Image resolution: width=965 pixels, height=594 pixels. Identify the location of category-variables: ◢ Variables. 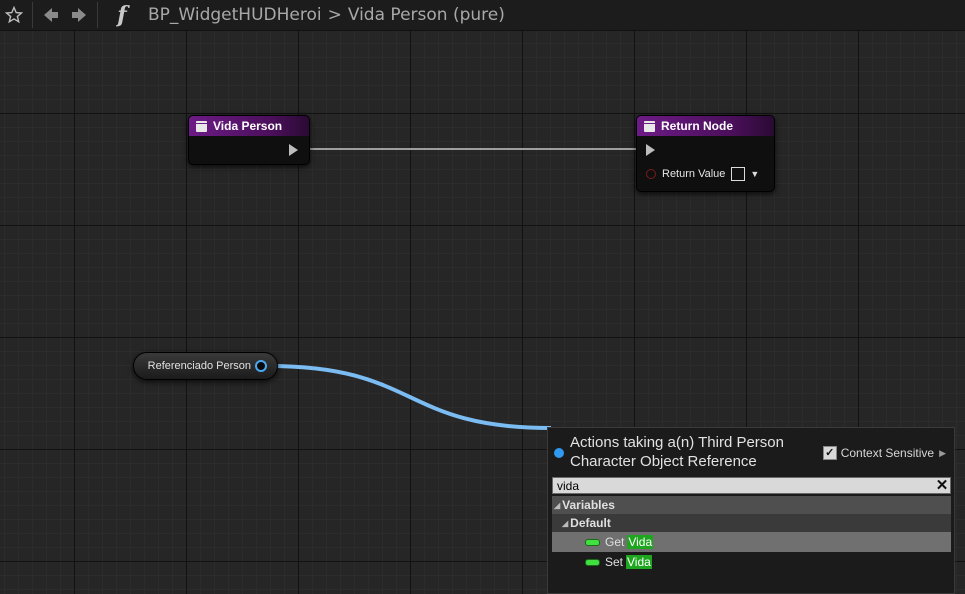
(751, 505).